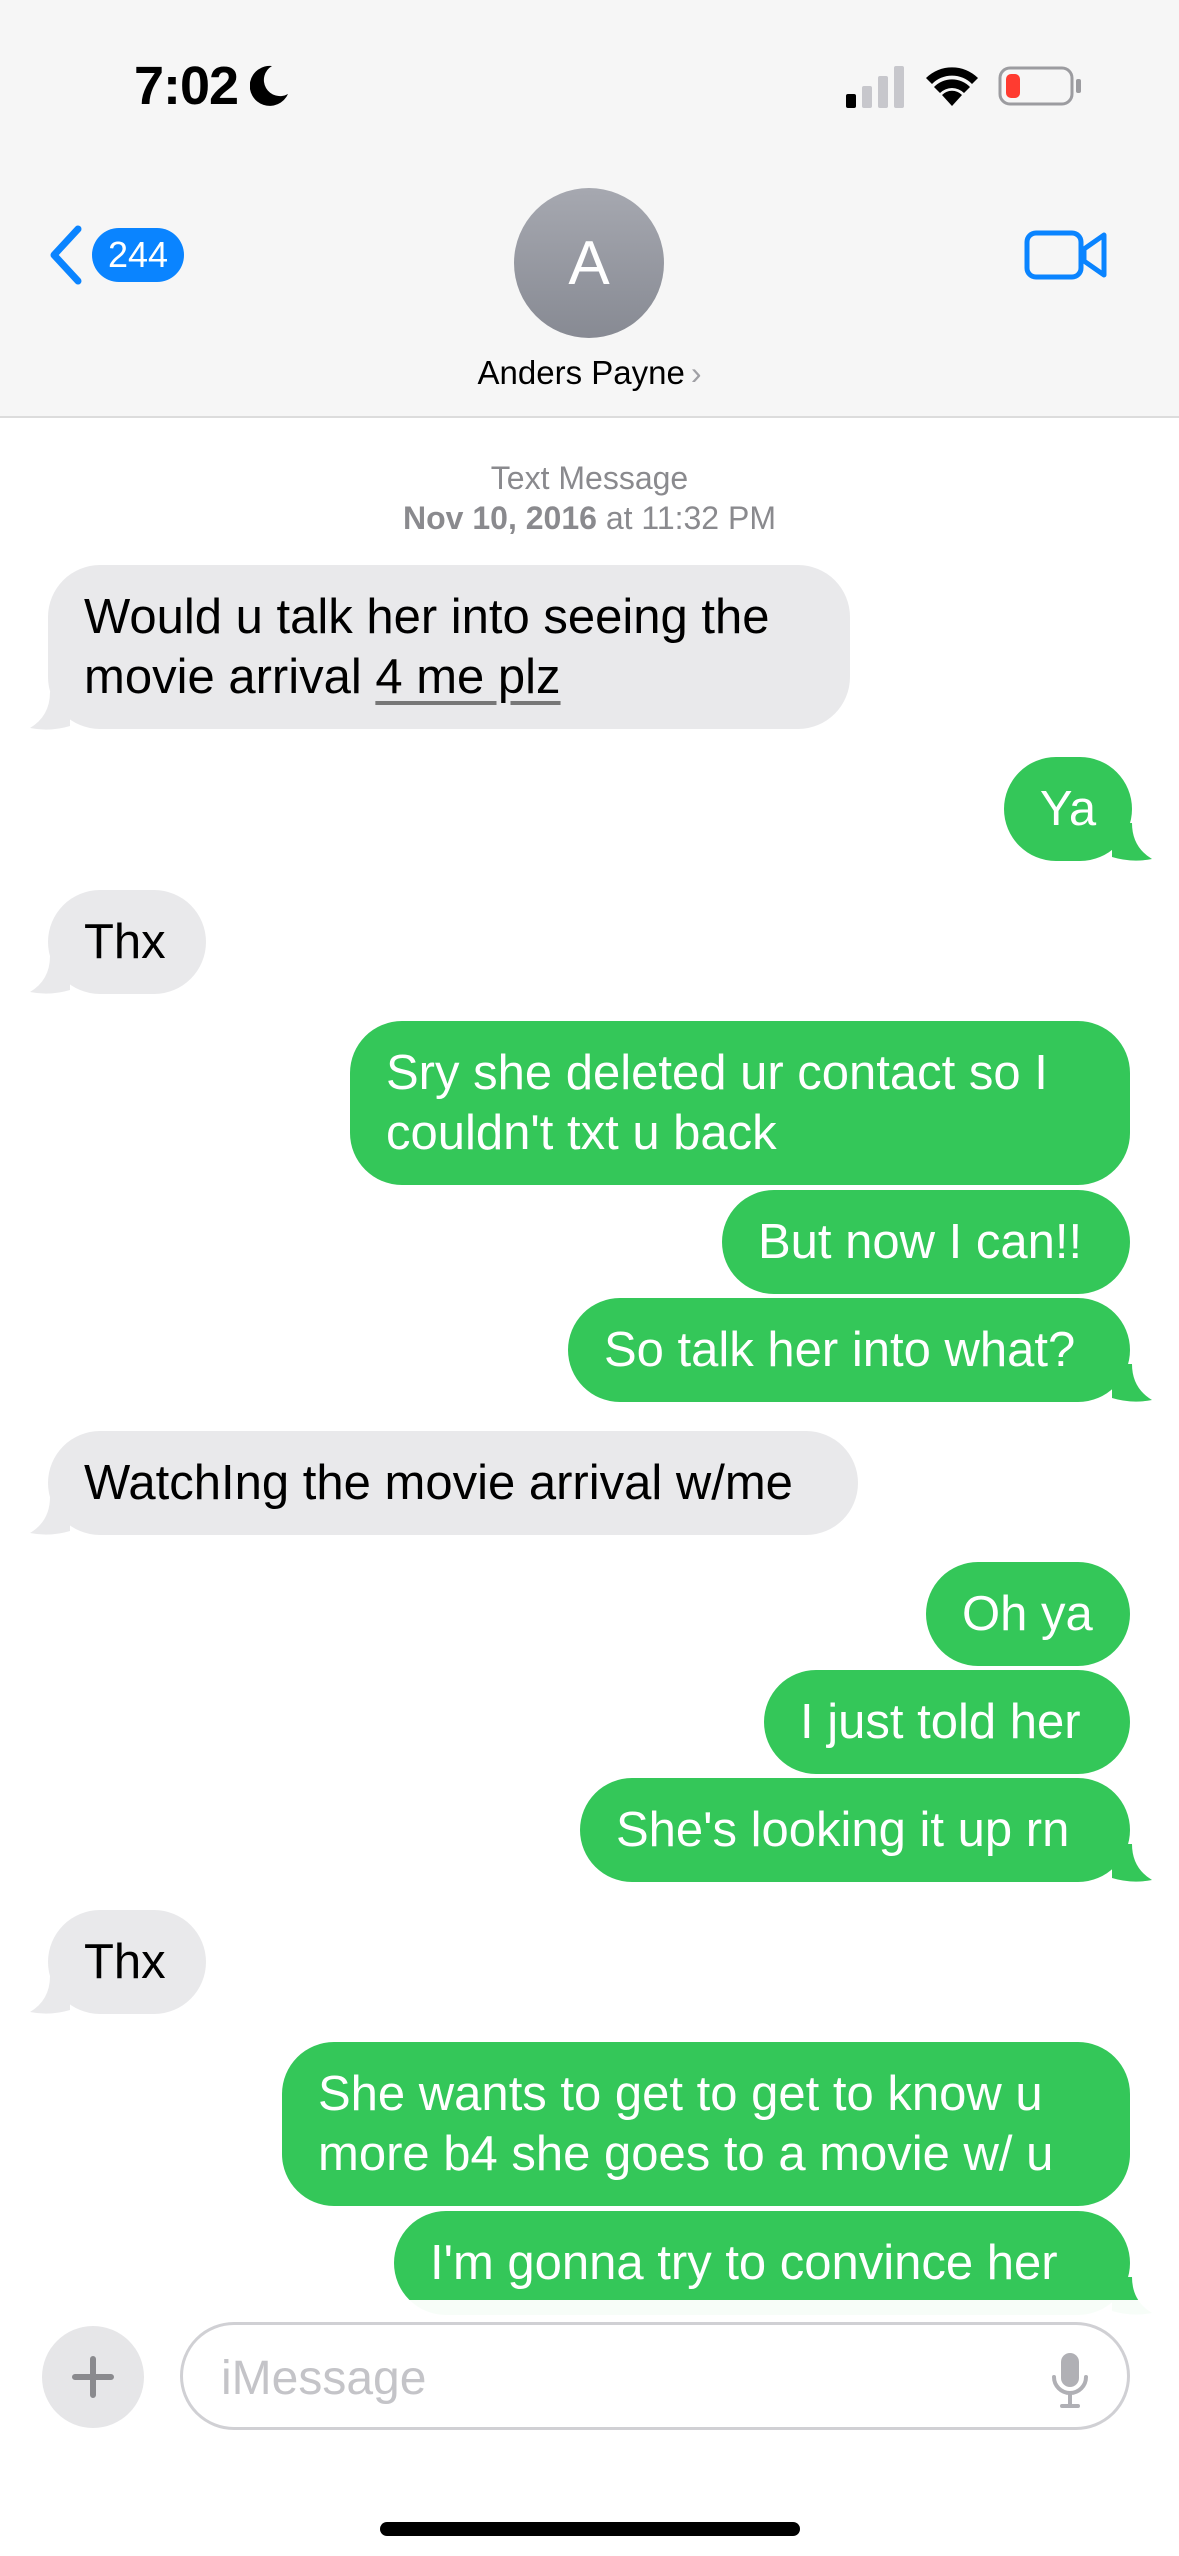 Image resolution: width=1179 pixels, height=2556 pixels. I want to click on chevron-left-icon, so click(66, 255).